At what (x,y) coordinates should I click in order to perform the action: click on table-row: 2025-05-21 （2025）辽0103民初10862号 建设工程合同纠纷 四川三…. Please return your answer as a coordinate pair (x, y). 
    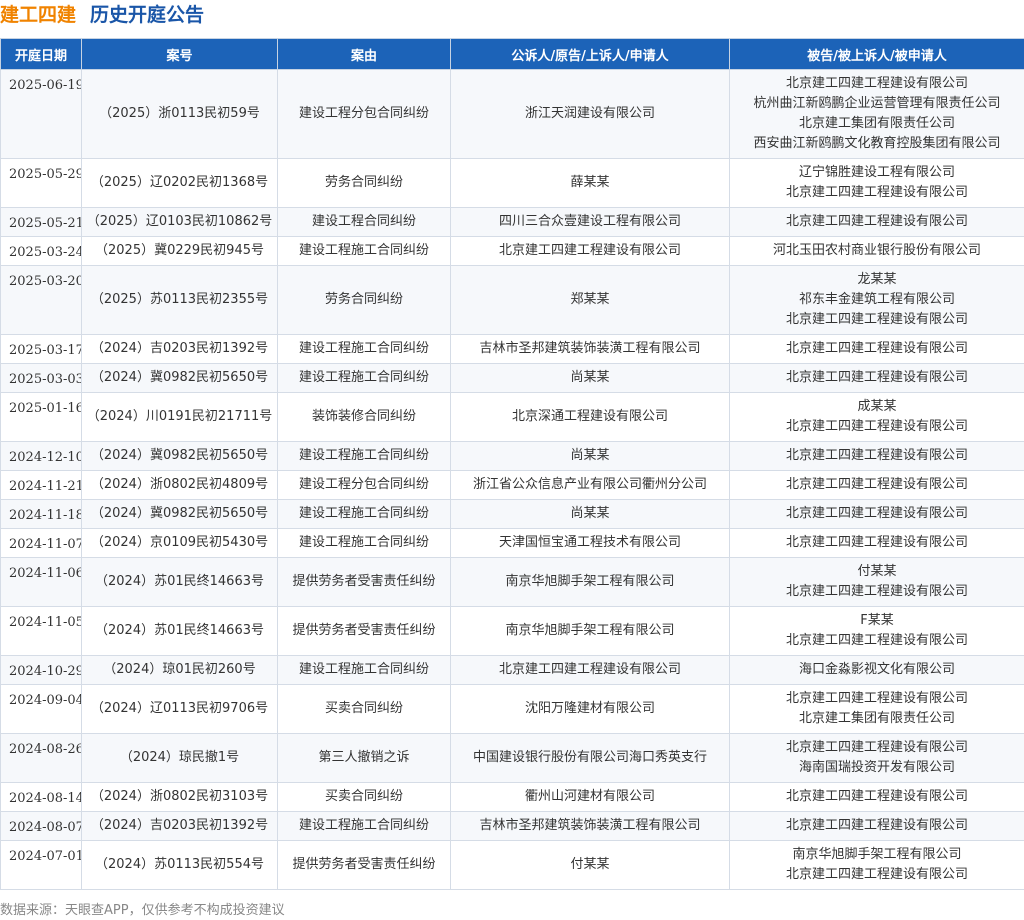
    Looking at the image, I should click on (512, 222).